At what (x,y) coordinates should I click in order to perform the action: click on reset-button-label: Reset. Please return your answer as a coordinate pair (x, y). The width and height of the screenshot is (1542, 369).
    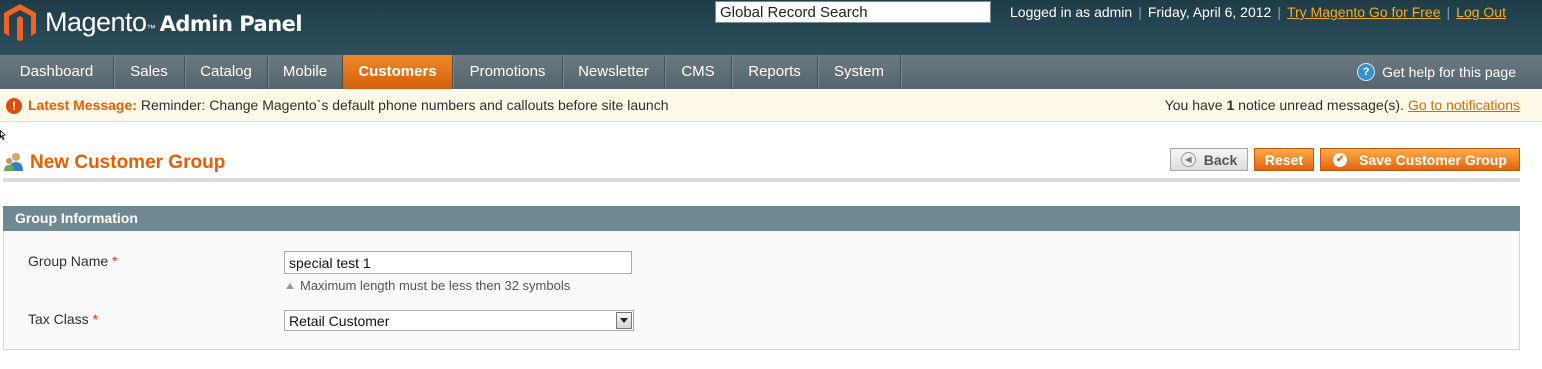
    Looking at the image, I should click on (1284, 159).